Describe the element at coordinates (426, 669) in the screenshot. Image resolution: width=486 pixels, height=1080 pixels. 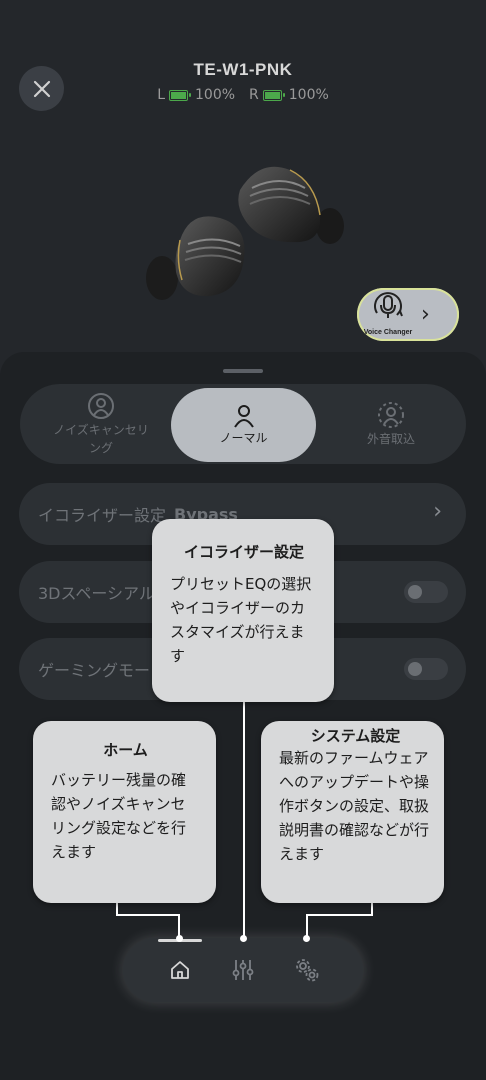
I see `gaming-mode-toggle` at that location.